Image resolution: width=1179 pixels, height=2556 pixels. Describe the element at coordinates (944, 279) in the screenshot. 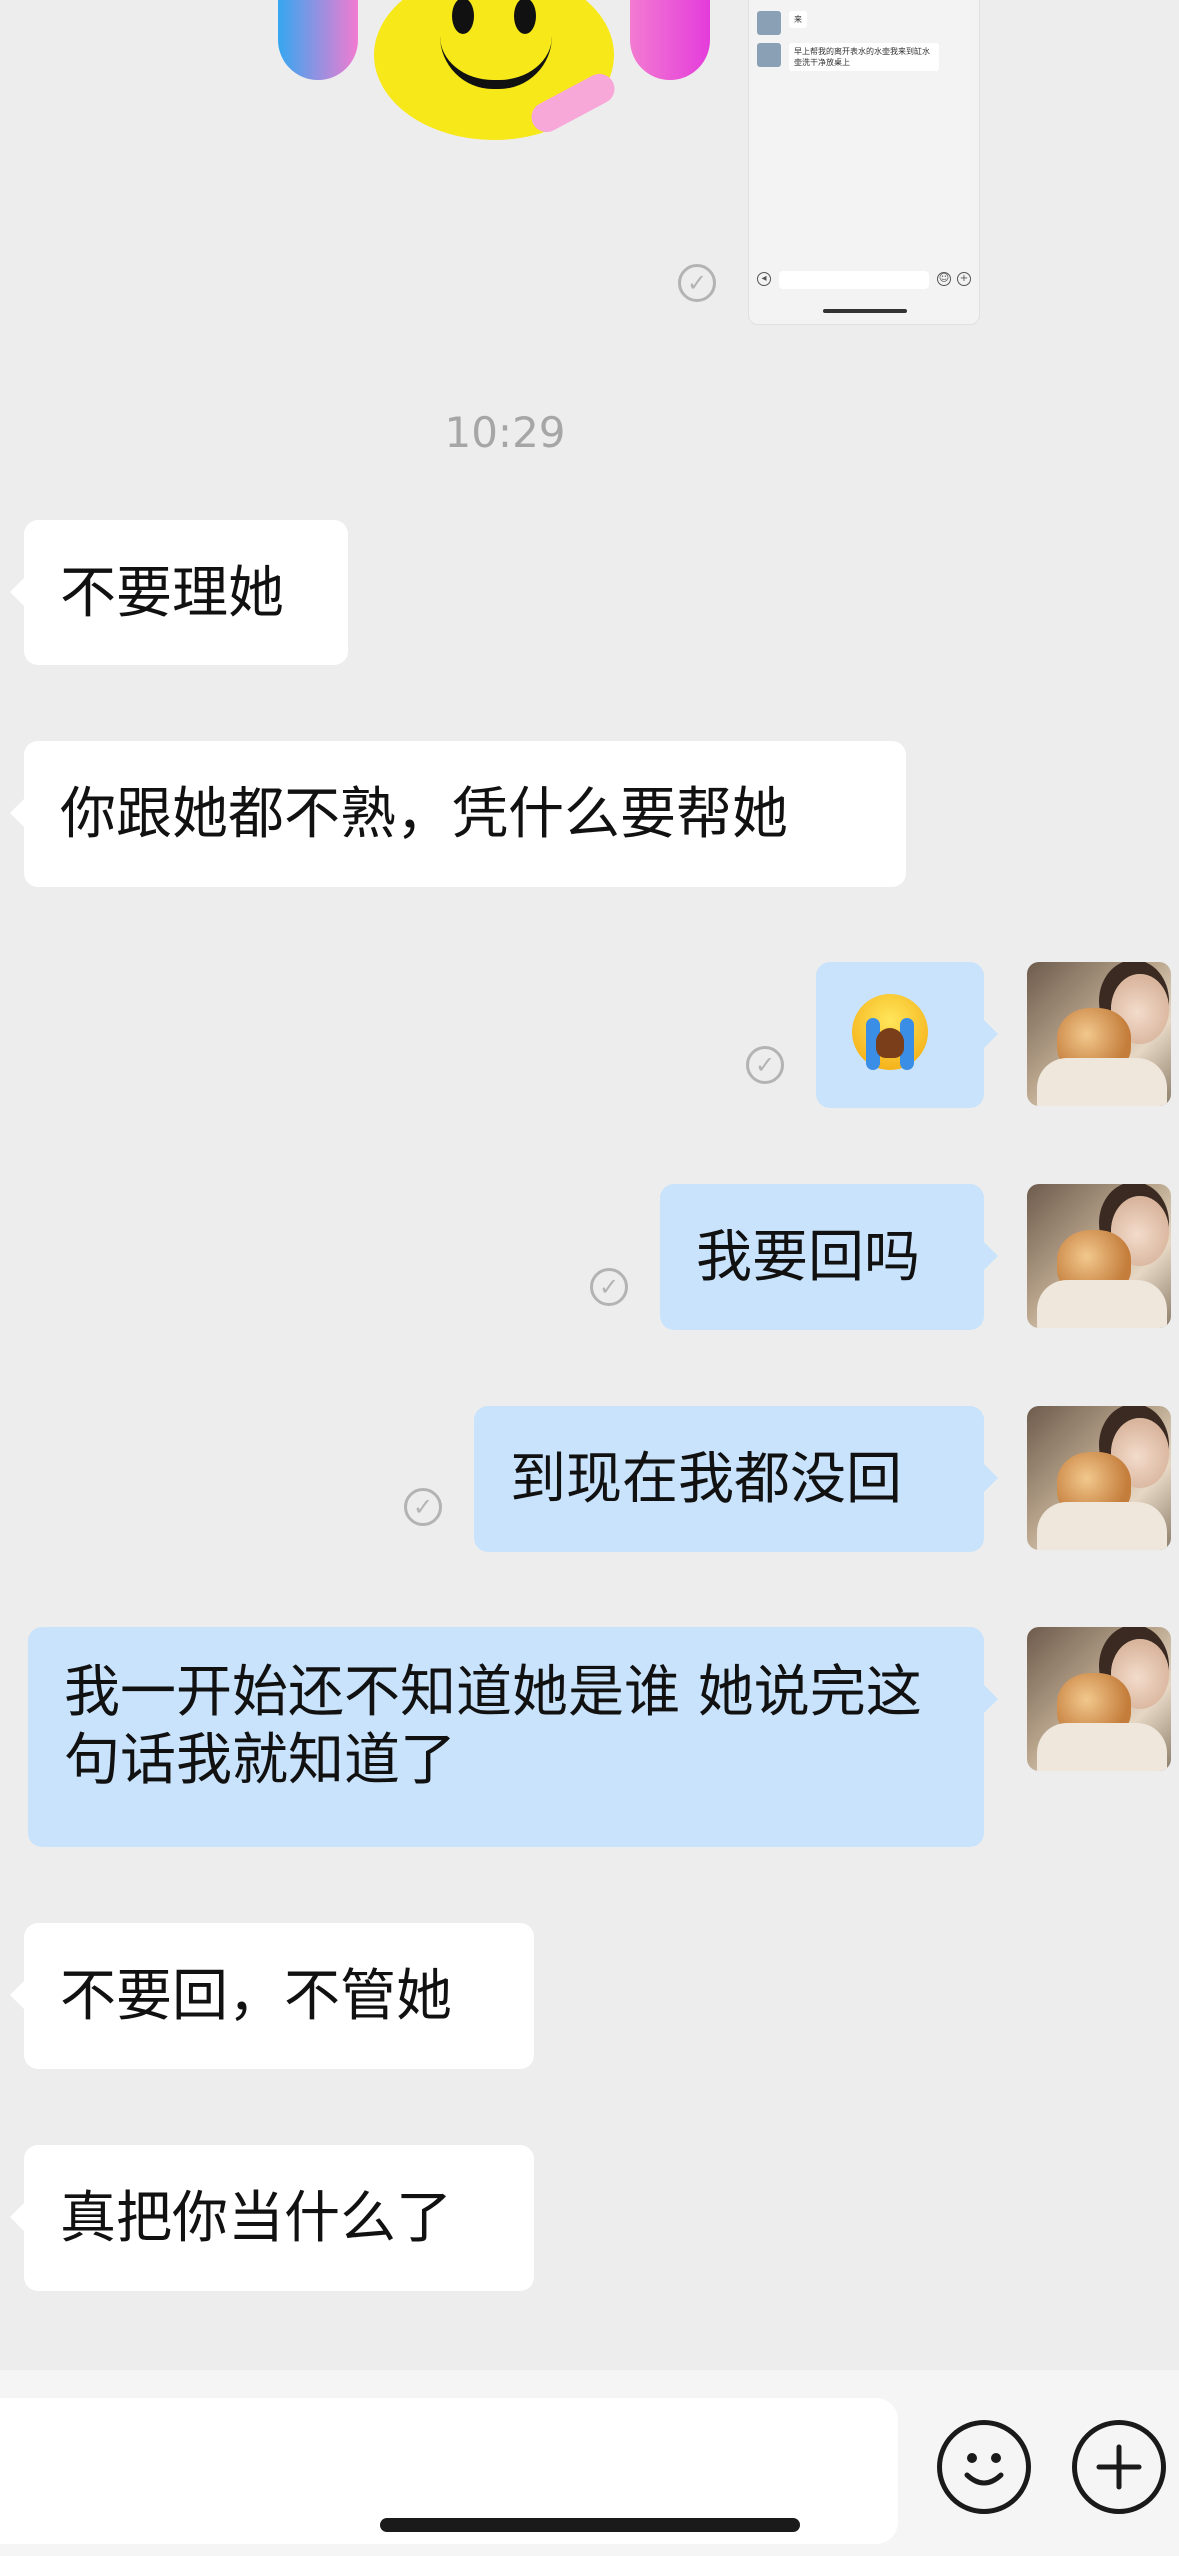

I see `thumbnail-emoji-icon: ☺` at that location.